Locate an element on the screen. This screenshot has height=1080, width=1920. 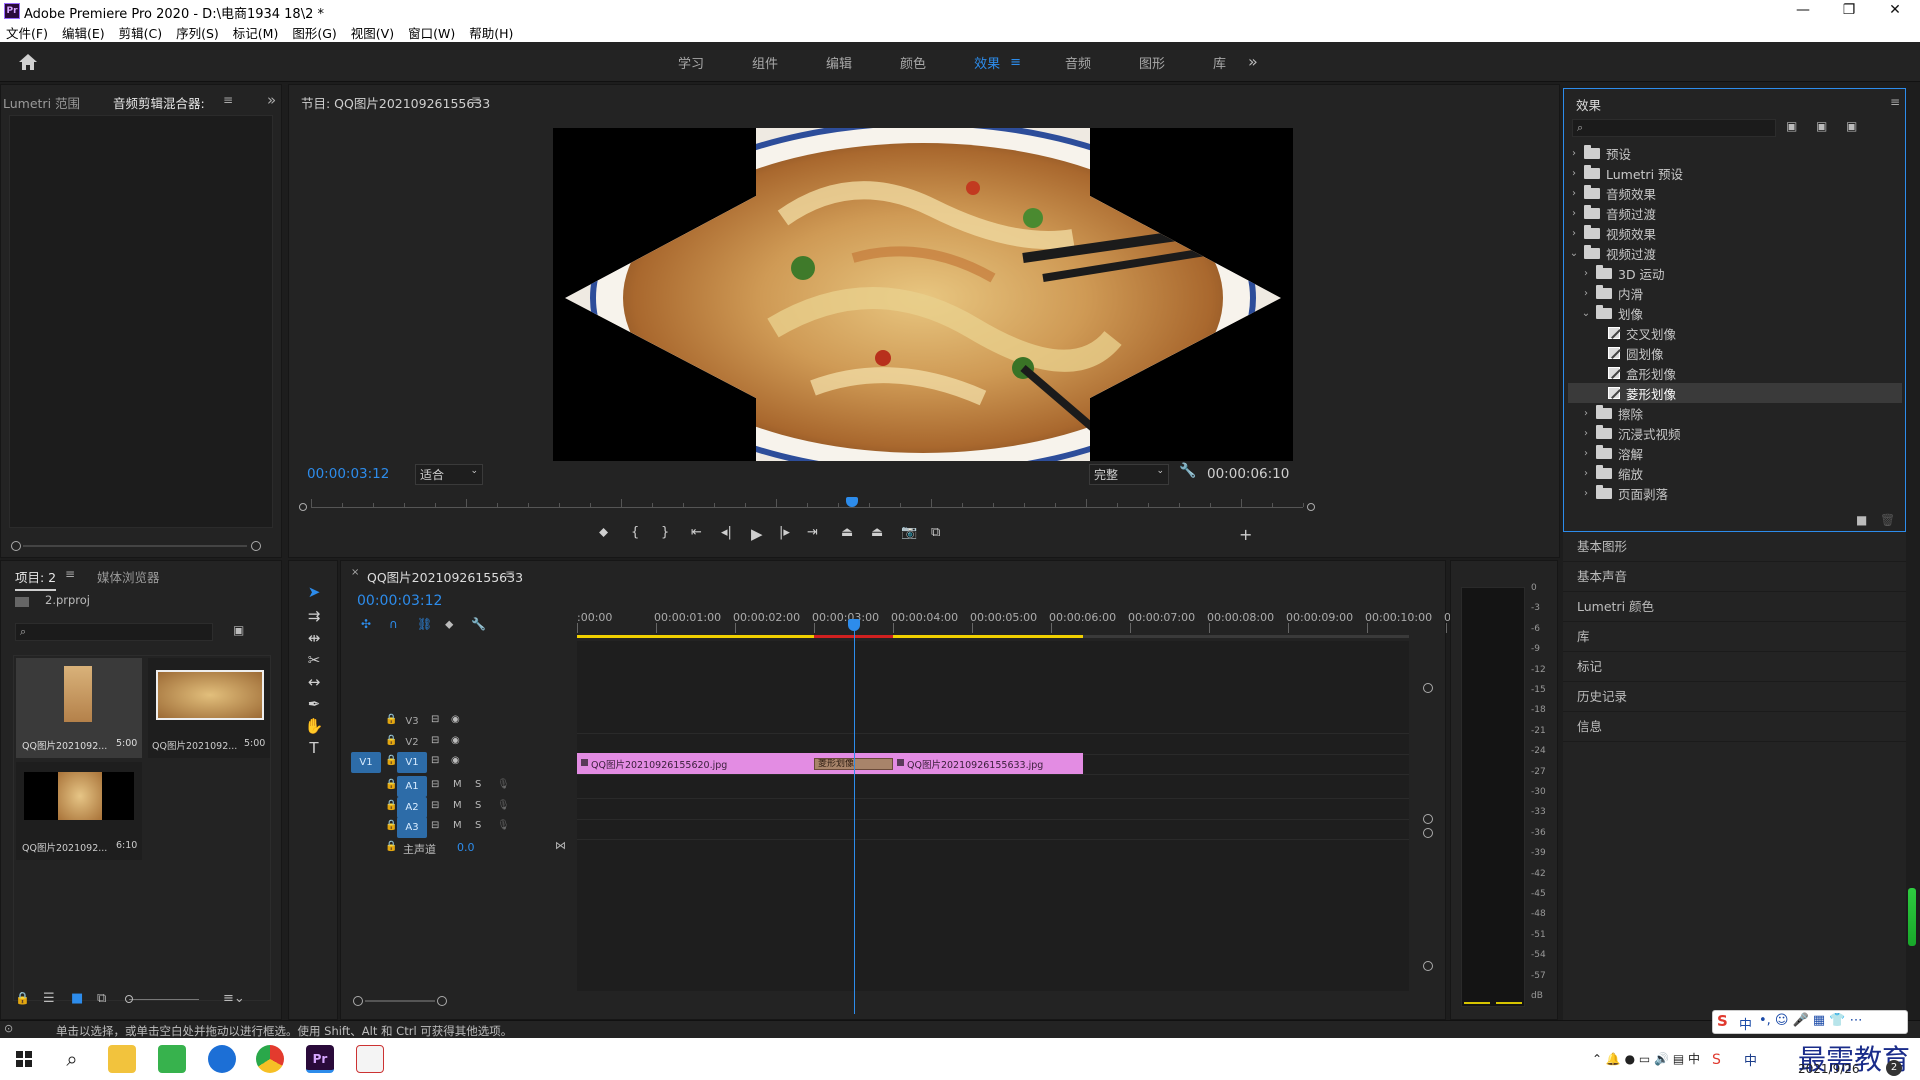
sequence-tab: QQ图片20210926155633 is located at coordinates (445, 576).